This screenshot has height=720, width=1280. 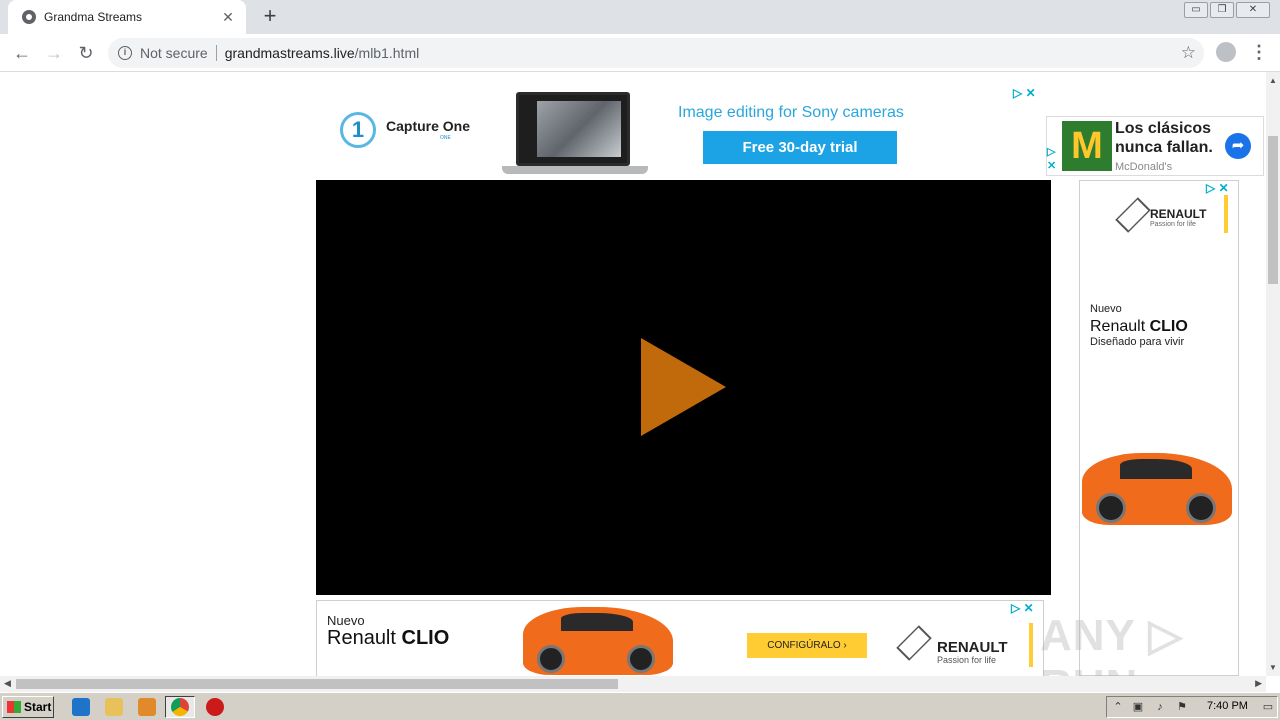 I want to click on play-icon, so click(x=683, y=387).